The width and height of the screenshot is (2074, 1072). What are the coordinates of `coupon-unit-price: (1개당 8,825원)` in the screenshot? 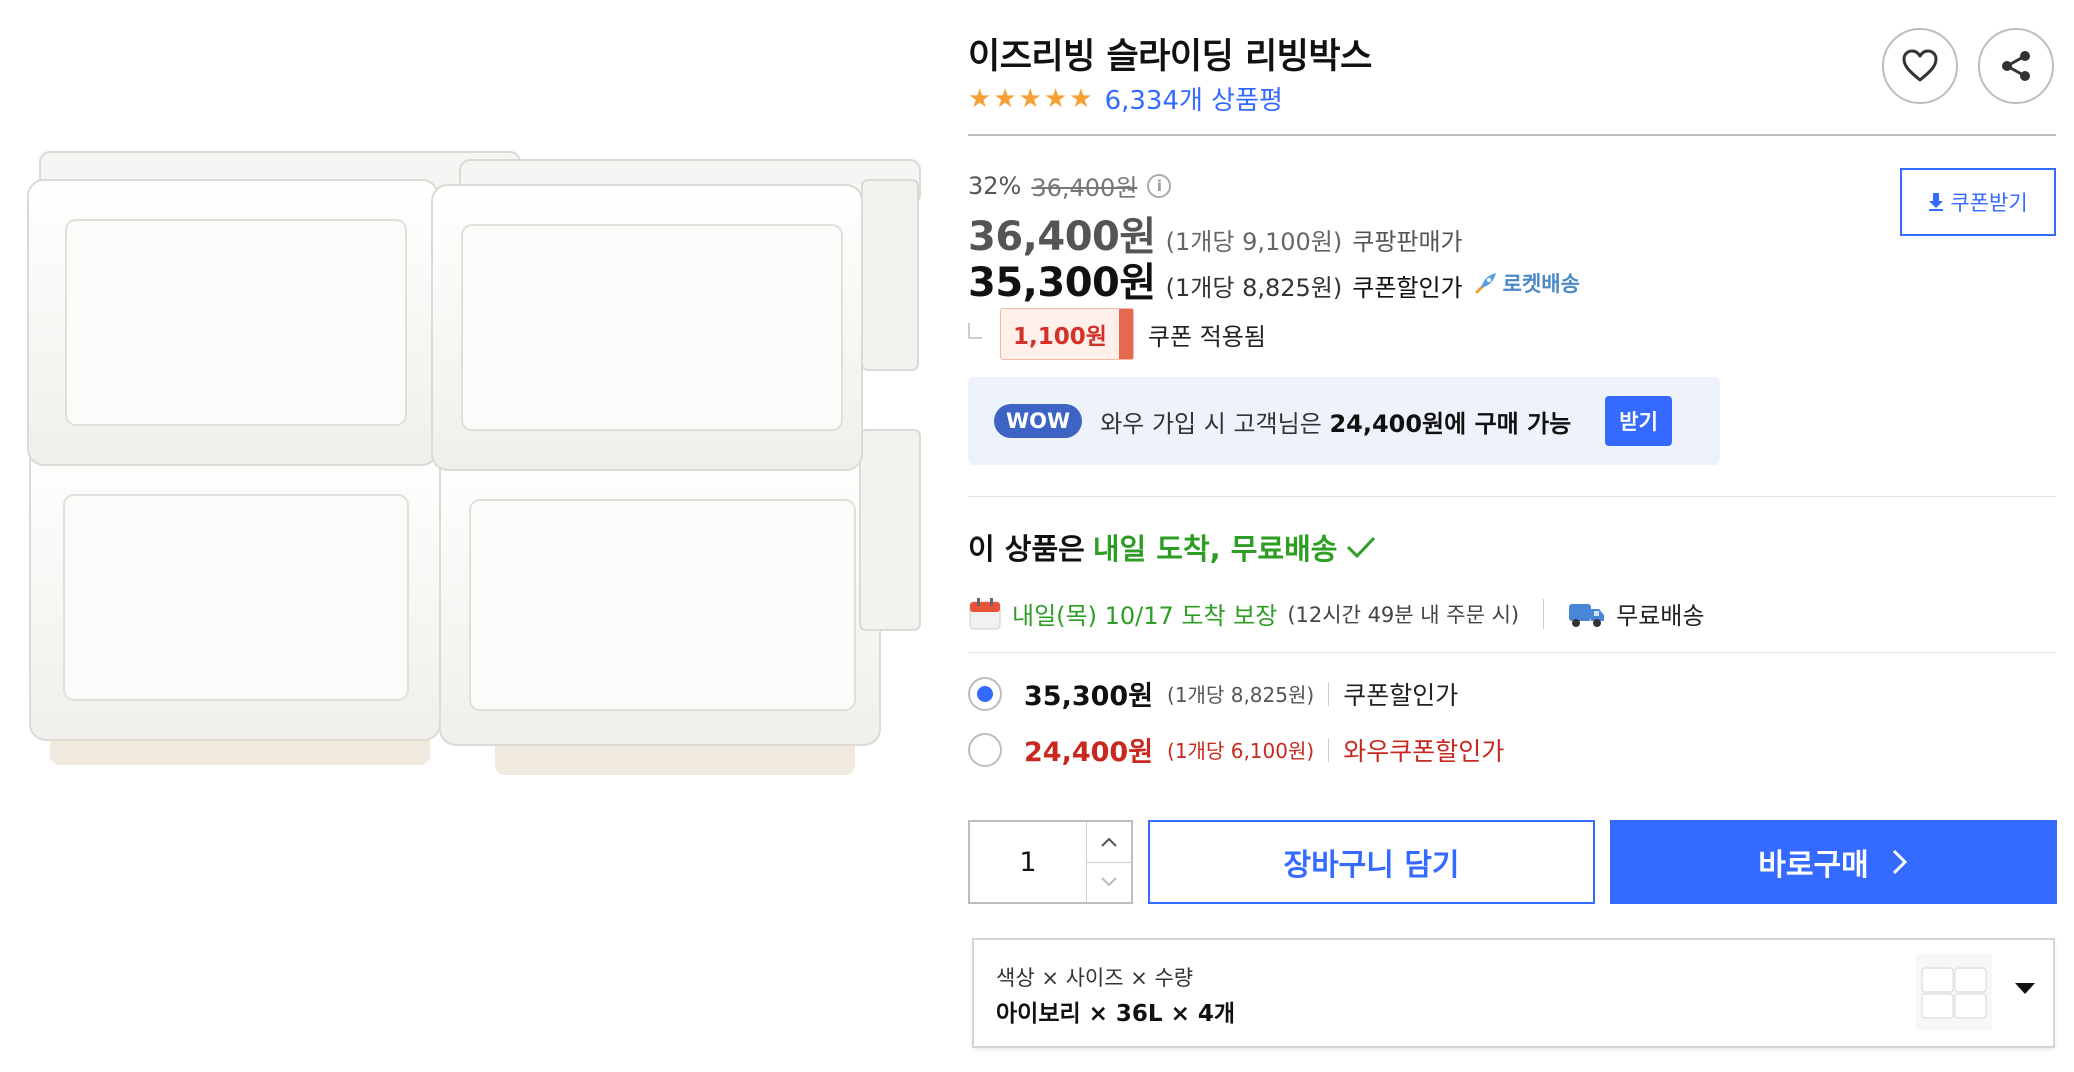 It's located at (1254, 288).